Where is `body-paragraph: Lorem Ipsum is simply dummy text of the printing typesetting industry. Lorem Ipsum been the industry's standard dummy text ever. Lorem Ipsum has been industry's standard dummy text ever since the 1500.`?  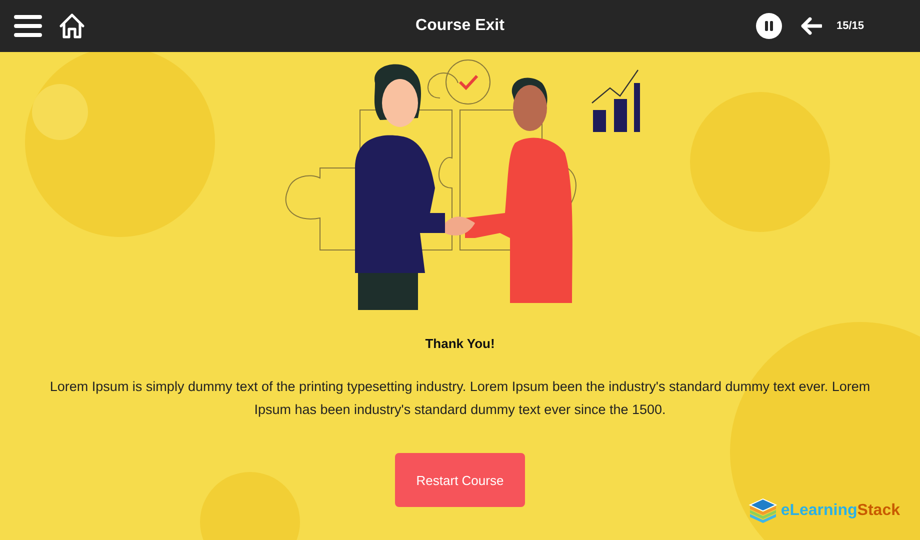
body-paragraph: Lorem Ipsum is simply dummy text of the printing typesetting industry. Lorem Ipsum been the industry's standard dummy text ever. Lorem Ipsum has been industry's standard dummy text ever since the 1500. is located at coordinates (460, 398).